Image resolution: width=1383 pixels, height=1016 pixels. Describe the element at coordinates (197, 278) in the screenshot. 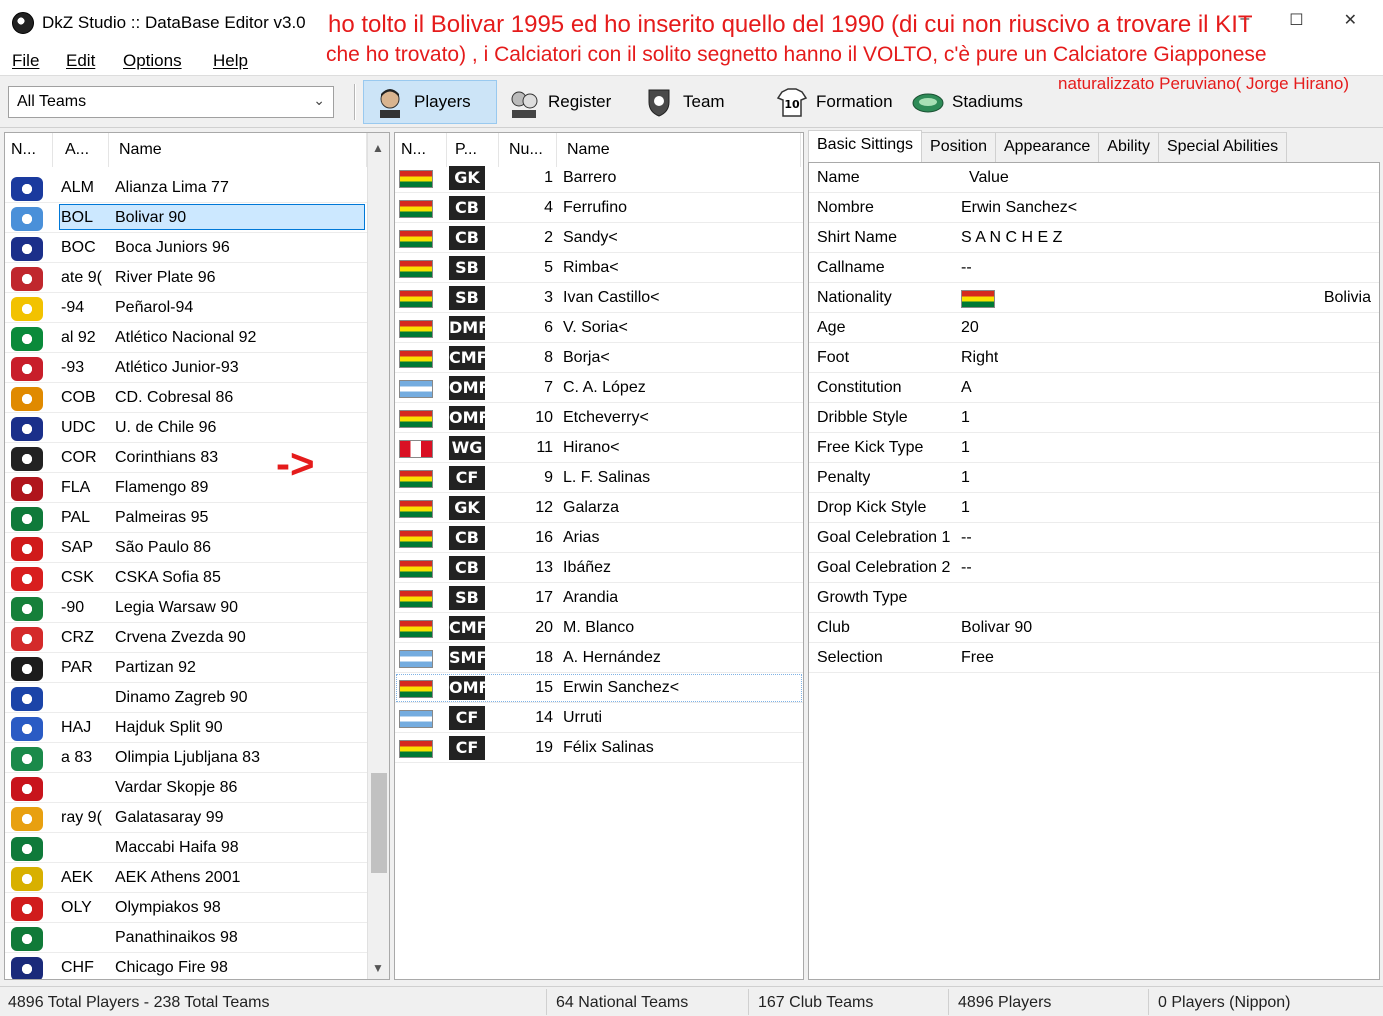

I see `team-row: ate 9(River Plate 96` at that location.